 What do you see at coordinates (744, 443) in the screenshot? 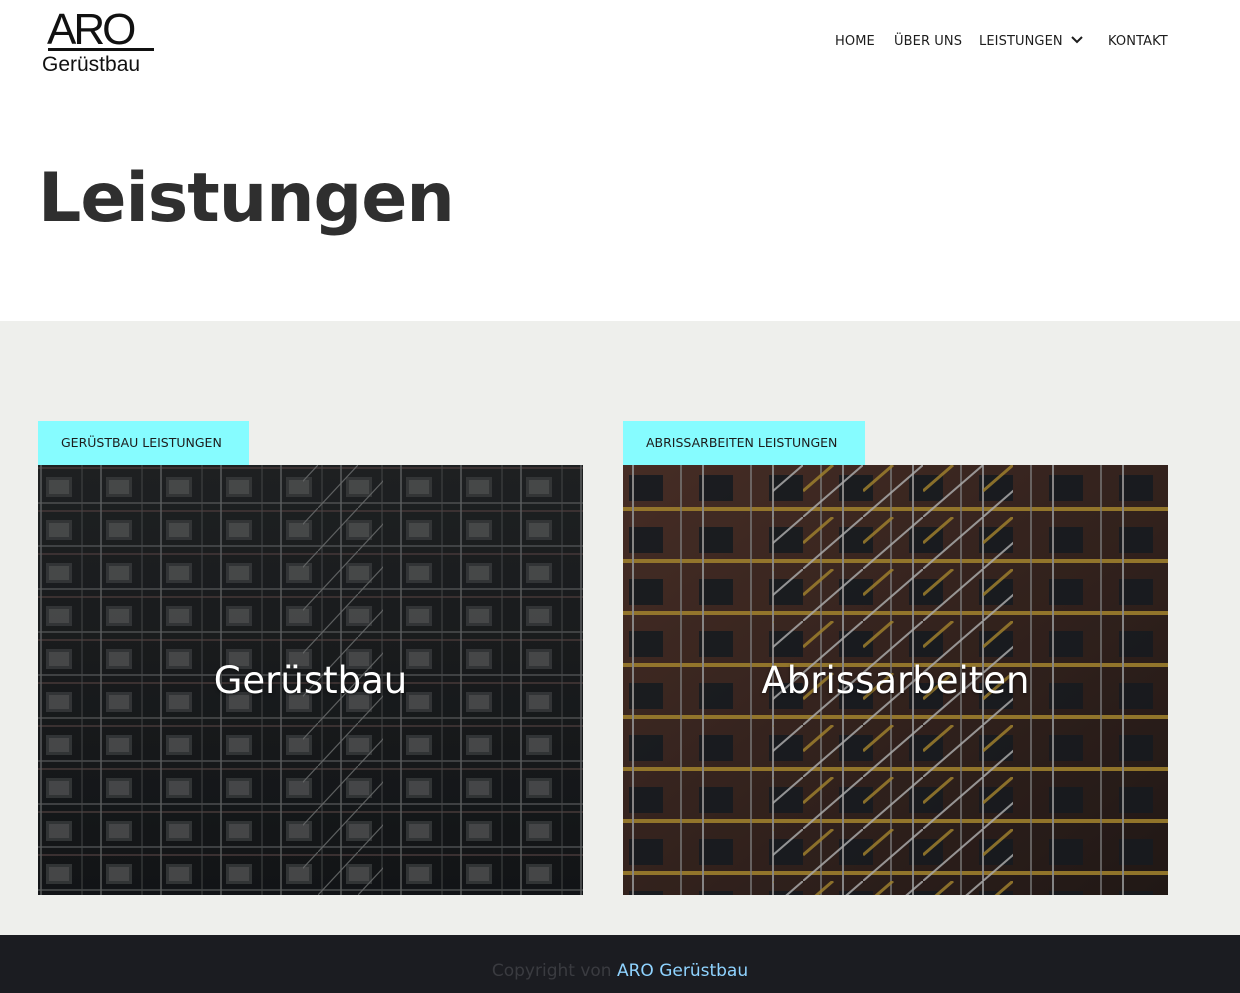
I see `service-tag-demolition: ABRISSARBEITEN LEISTUNGEN` at bounding box center [744, 443].